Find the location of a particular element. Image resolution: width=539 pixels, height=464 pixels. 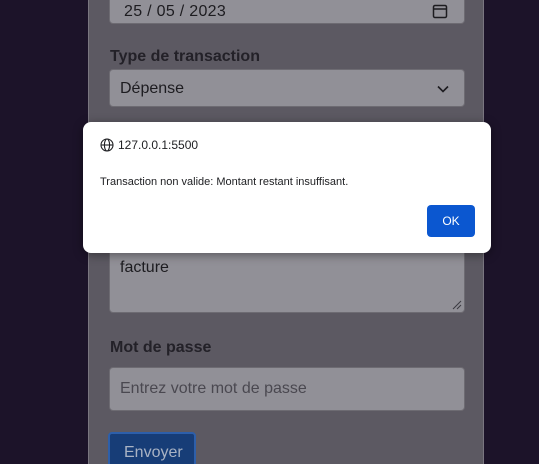

transaction-type-label: Type de transaction is located at coordinates (185, 56).